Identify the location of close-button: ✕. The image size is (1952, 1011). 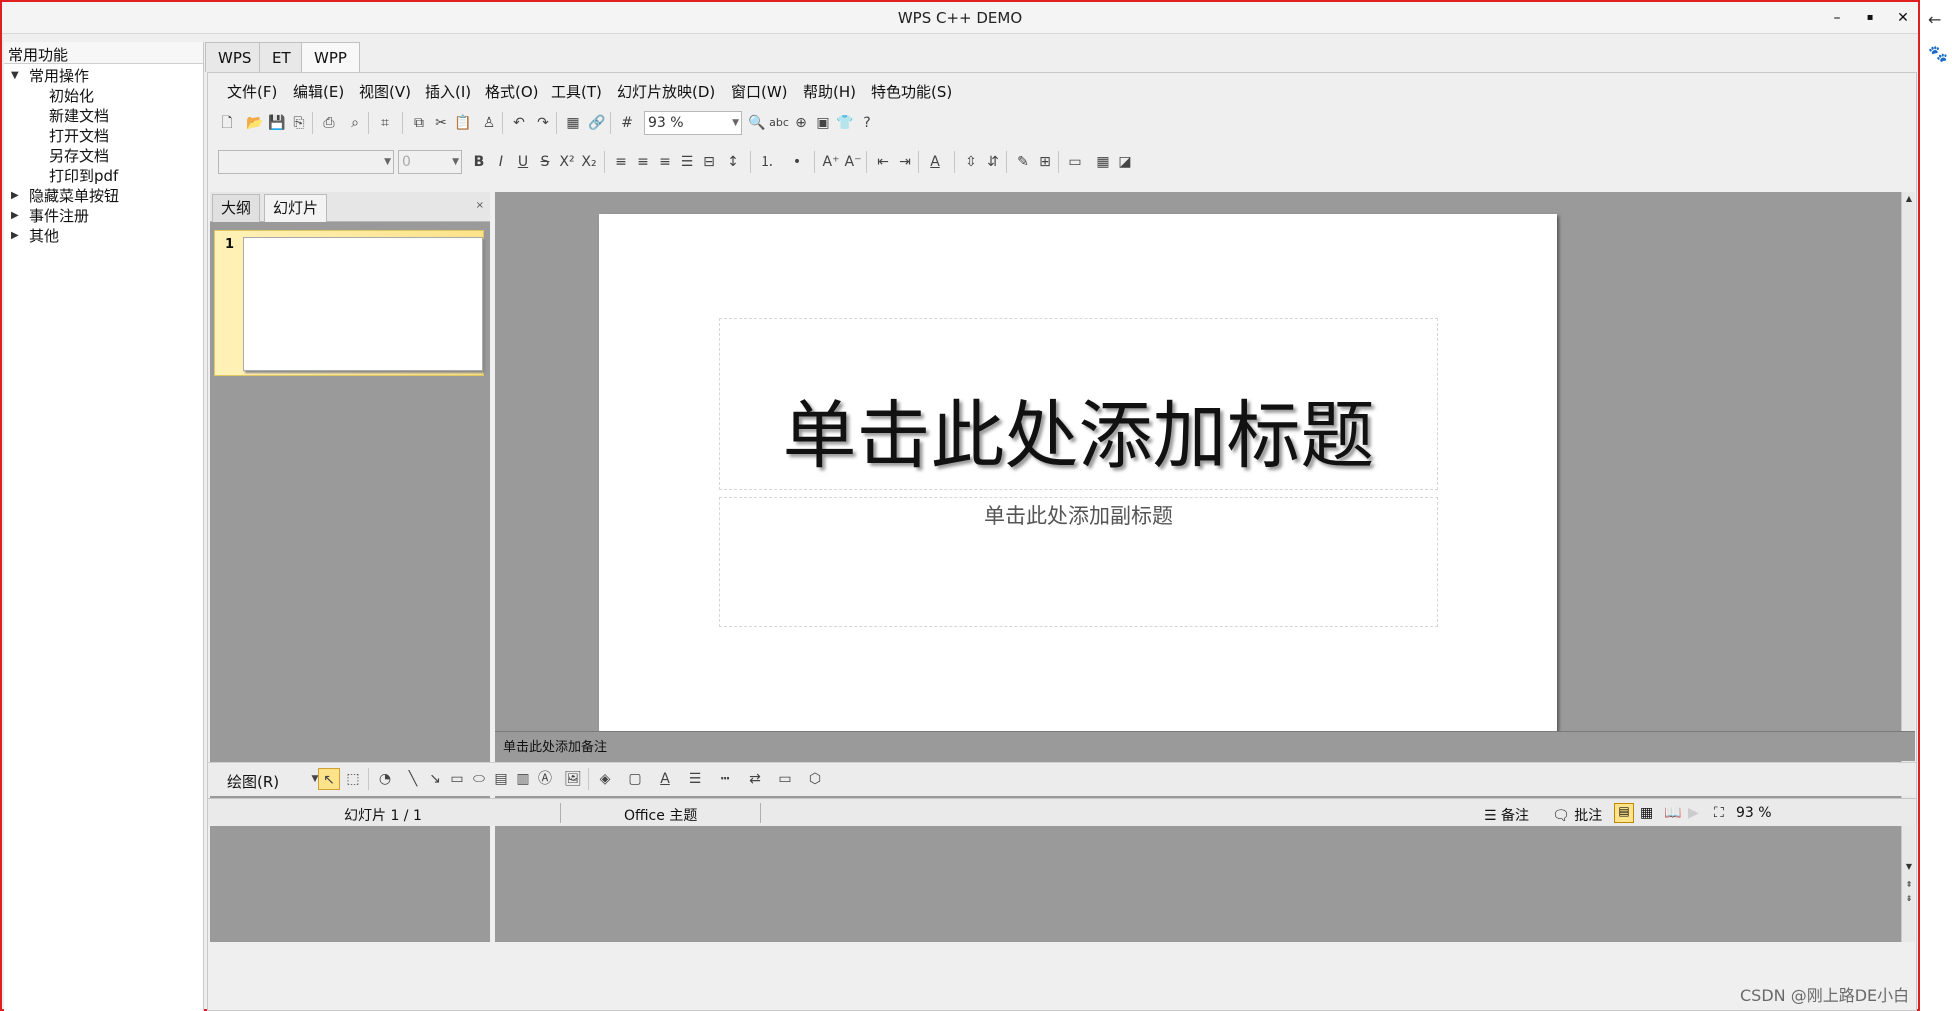
(1903, 18).